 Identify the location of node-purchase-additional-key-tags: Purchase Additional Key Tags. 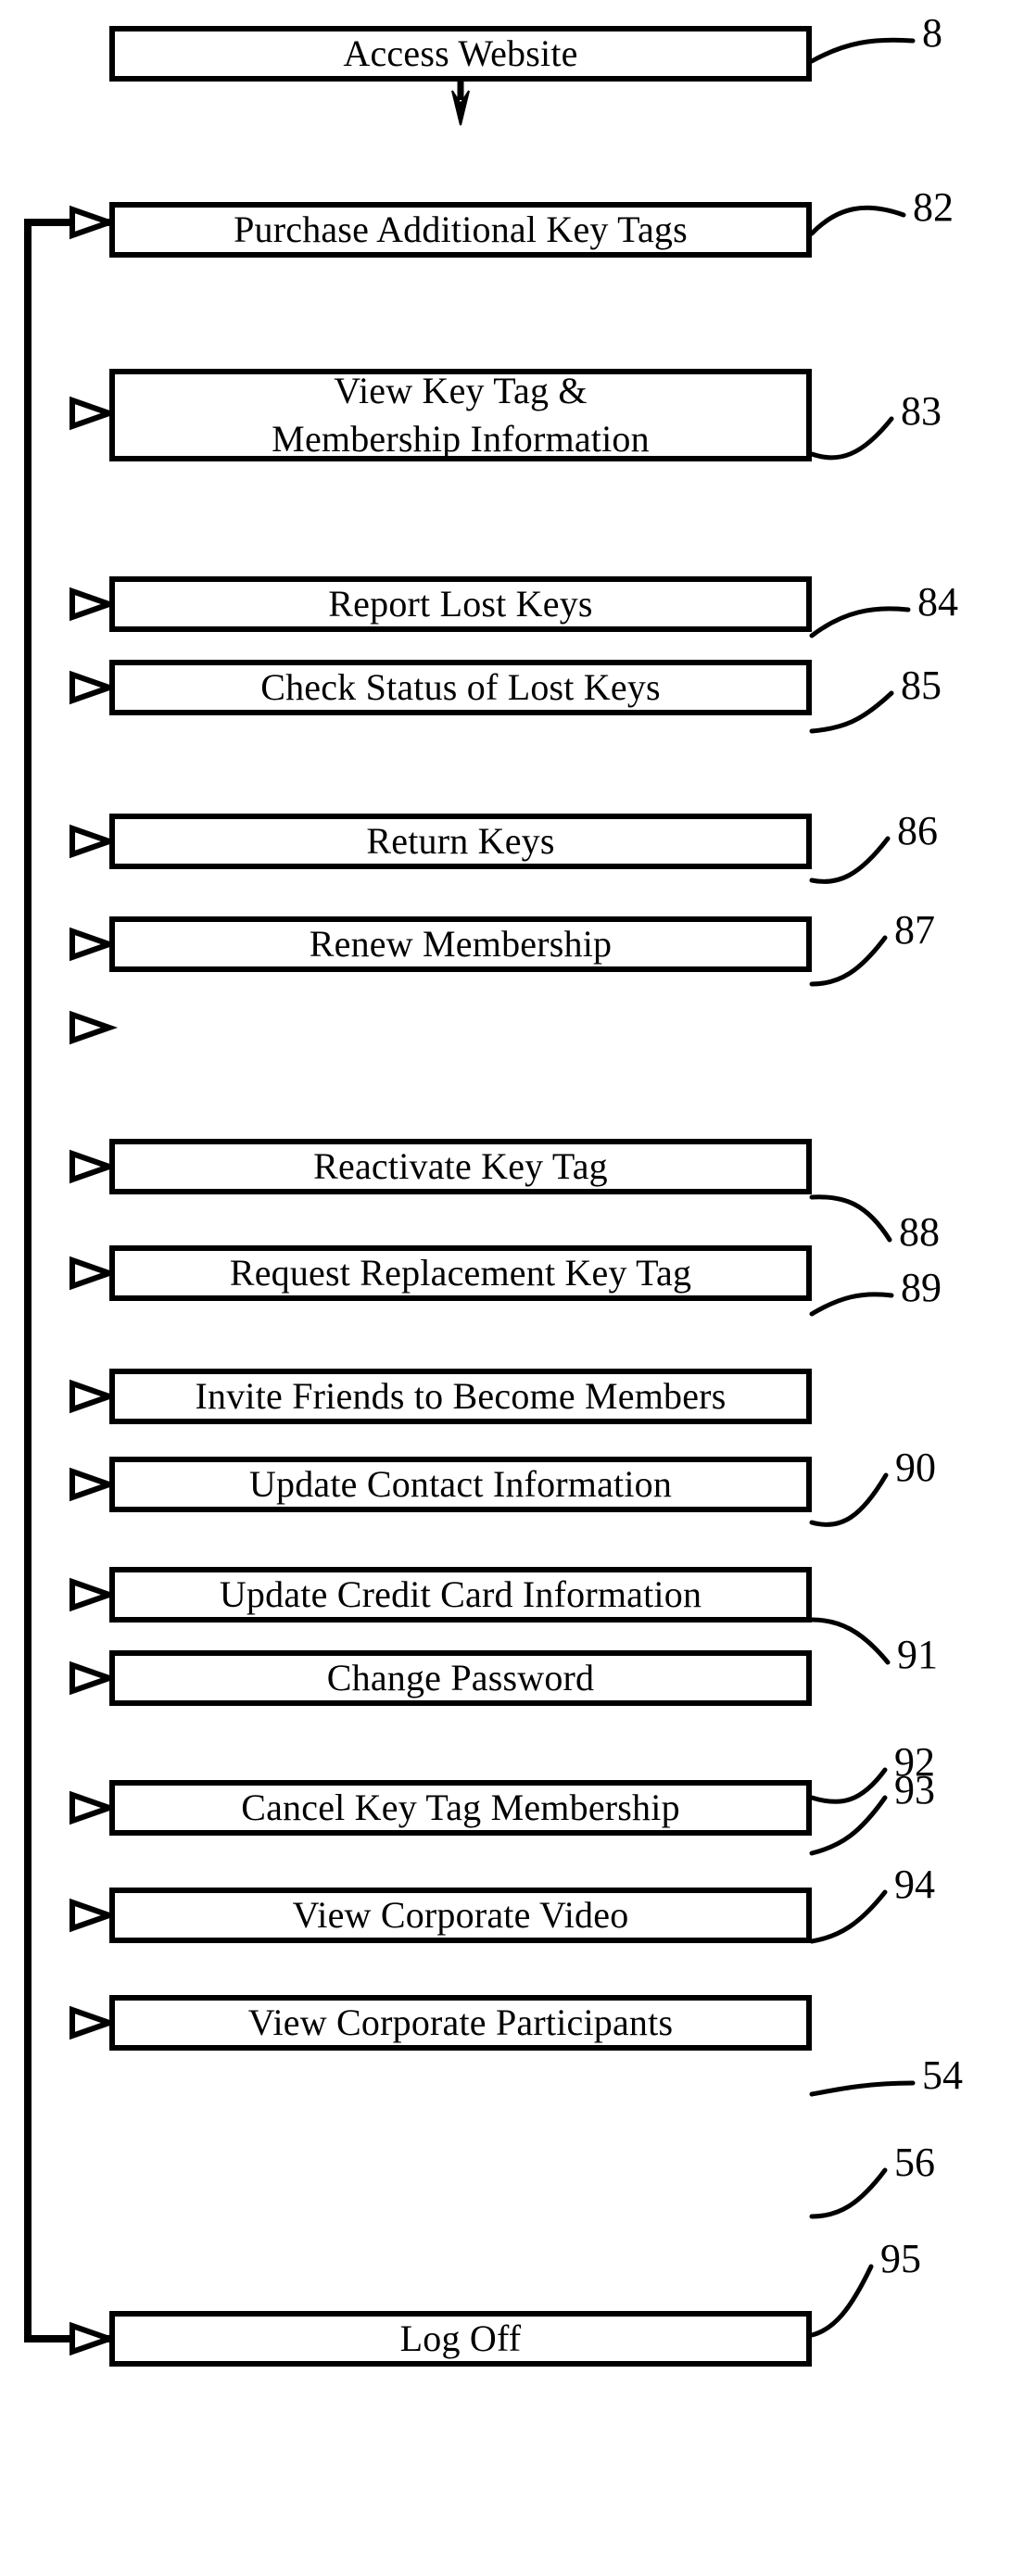
(460, 230).